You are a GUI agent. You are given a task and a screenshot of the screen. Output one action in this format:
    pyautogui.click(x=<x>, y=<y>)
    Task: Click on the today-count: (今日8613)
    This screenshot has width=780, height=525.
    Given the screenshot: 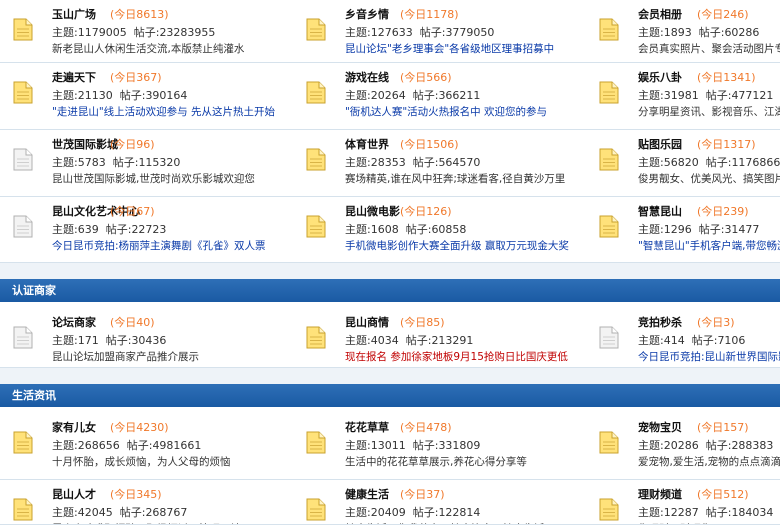 What is the action you would take?
    pyautogui.click(x=139, y=14)
    